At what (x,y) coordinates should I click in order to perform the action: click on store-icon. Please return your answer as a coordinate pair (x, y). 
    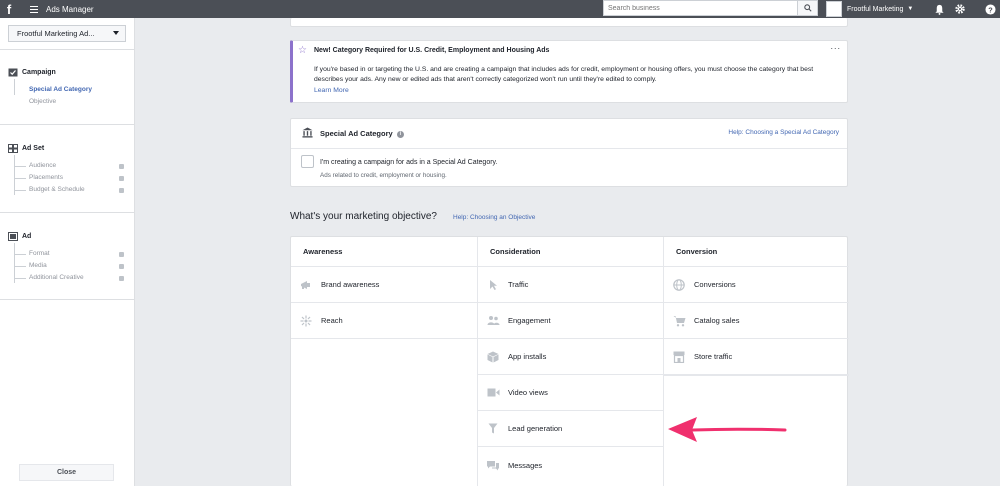
    Looking at the image, I should click on (679, 357).